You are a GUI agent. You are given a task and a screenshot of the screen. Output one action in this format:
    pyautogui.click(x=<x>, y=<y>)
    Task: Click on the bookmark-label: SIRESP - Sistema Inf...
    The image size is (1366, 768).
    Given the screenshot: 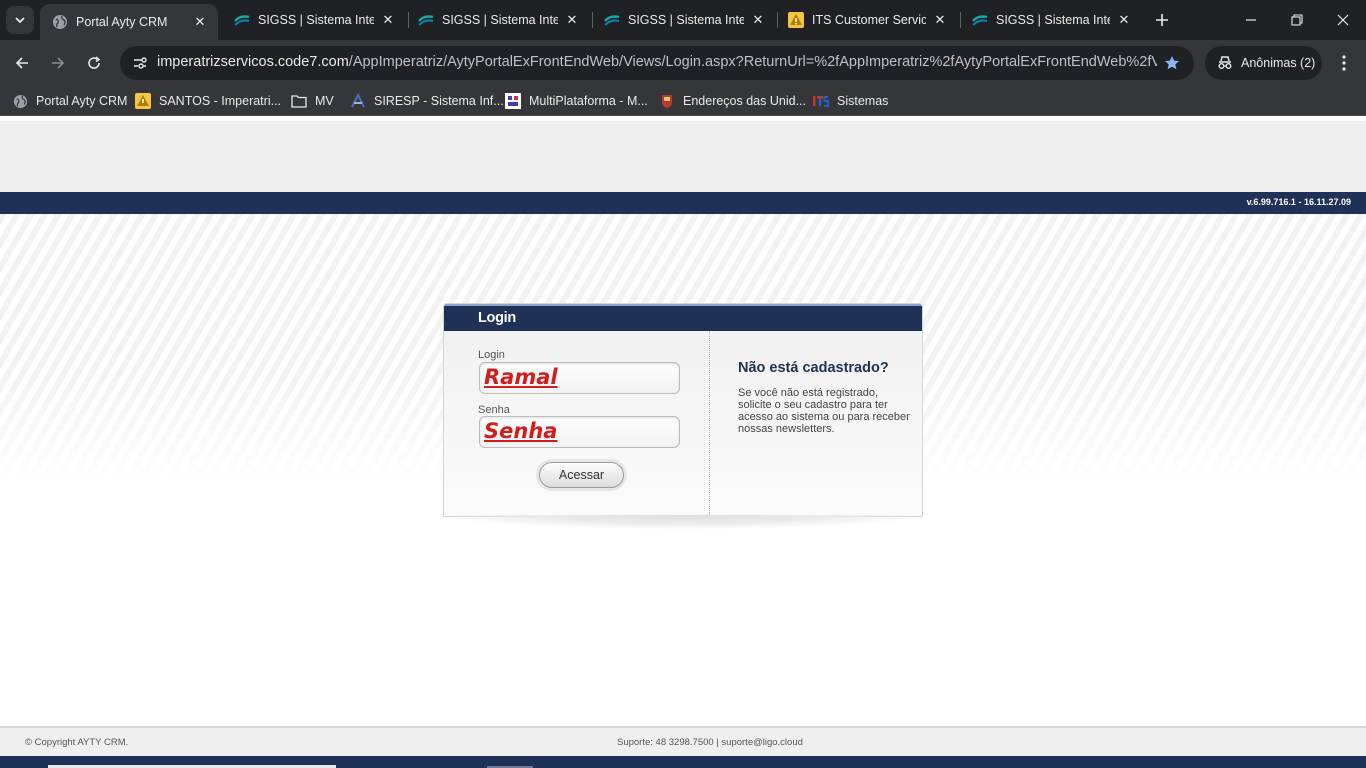 What is the action you would take?
    pyautogui.click(x=439, y=101)
    